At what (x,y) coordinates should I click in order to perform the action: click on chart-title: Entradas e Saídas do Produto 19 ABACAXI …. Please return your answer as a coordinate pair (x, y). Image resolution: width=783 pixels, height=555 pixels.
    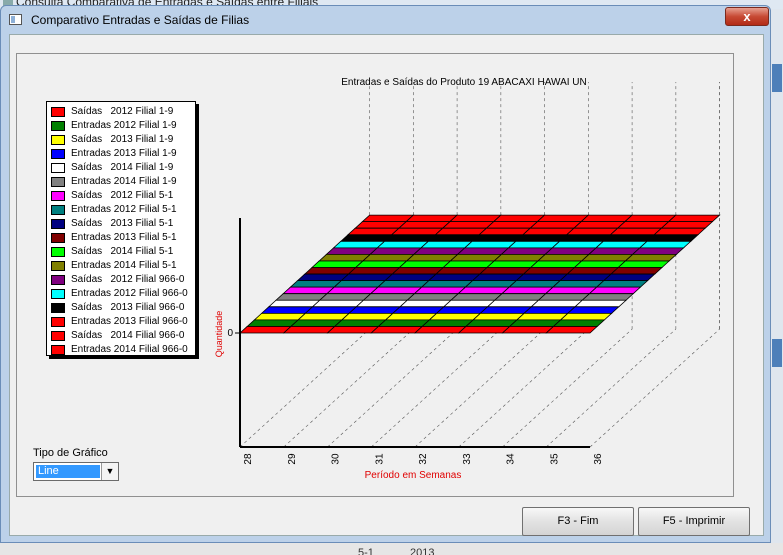
    Looking at the image, I should click on (464, 82).